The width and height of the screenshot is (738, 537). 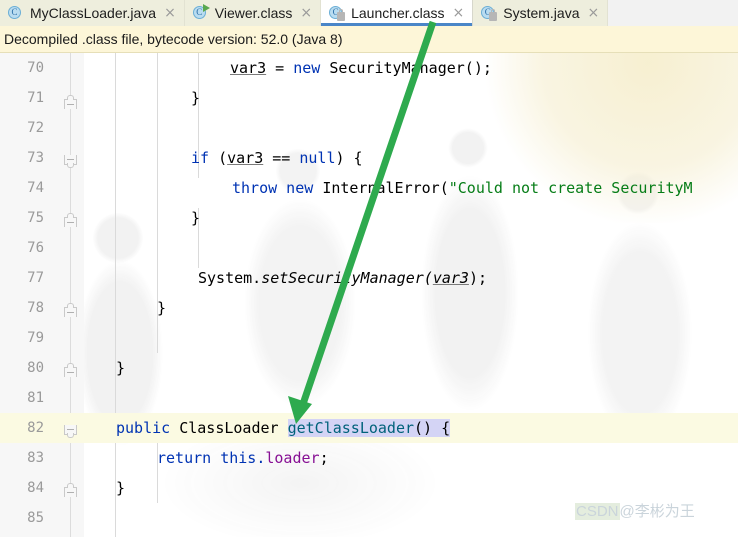 I want to click on code-row: 77 System.setSecurityManager(var3);, so click(x=369, y=278).